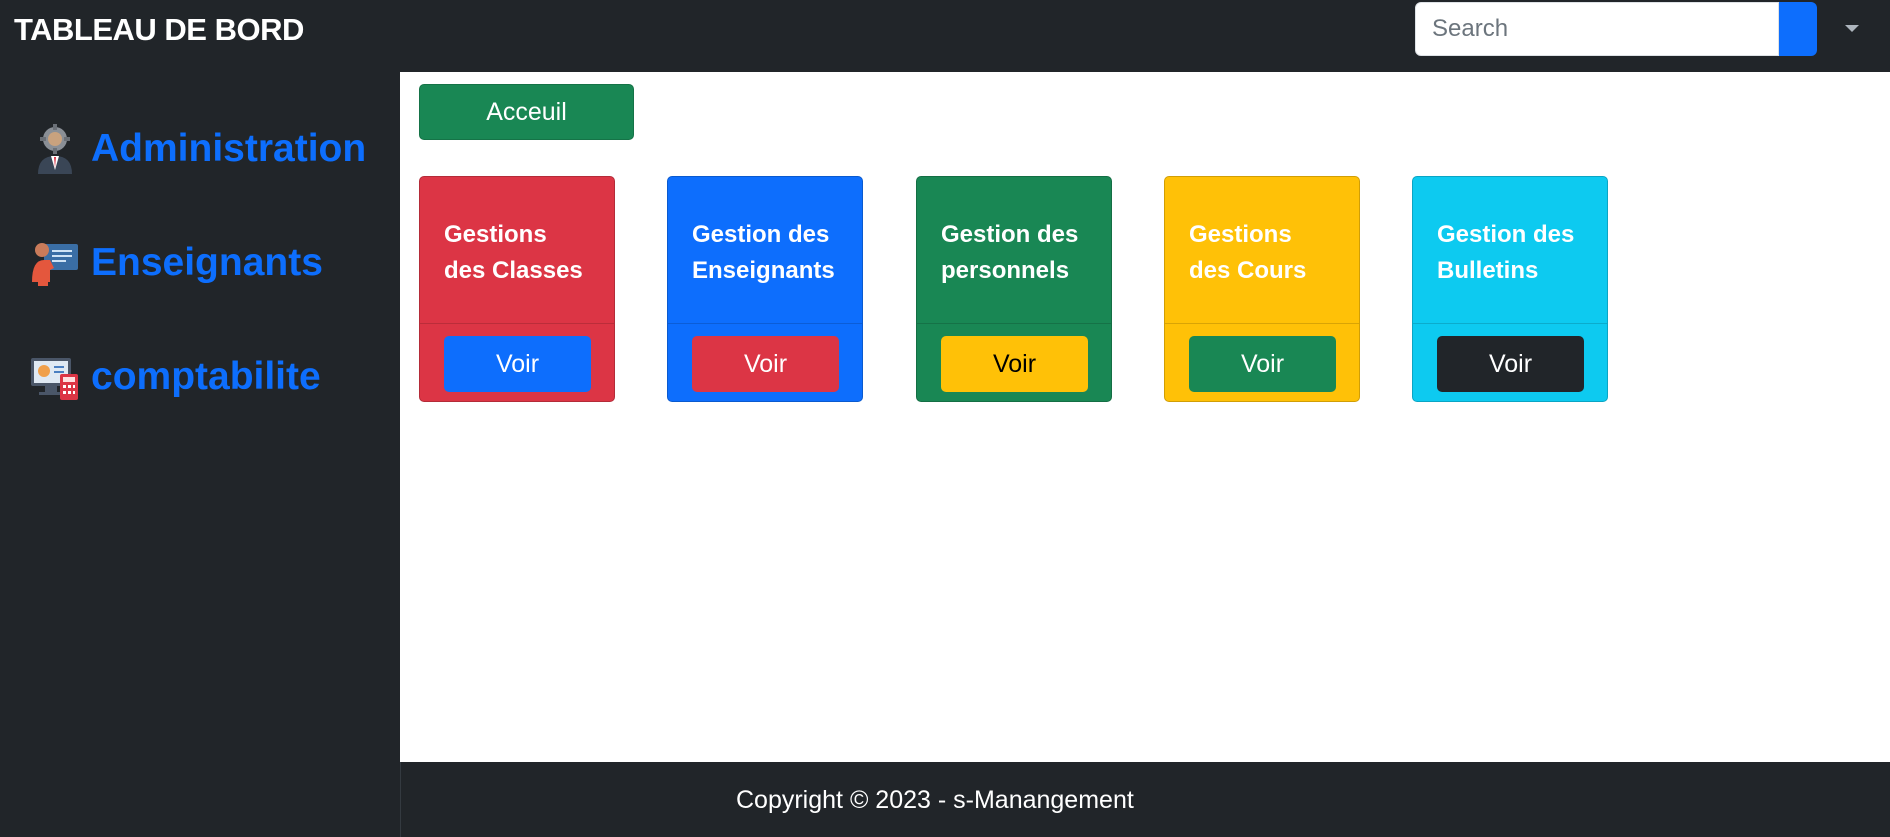 This screenshot has width=1890, height=837. What do you see at coordinates (526, 112) in the screenshot?
I see `accueil-button: Acceuil` at bounding box center [526, 112].